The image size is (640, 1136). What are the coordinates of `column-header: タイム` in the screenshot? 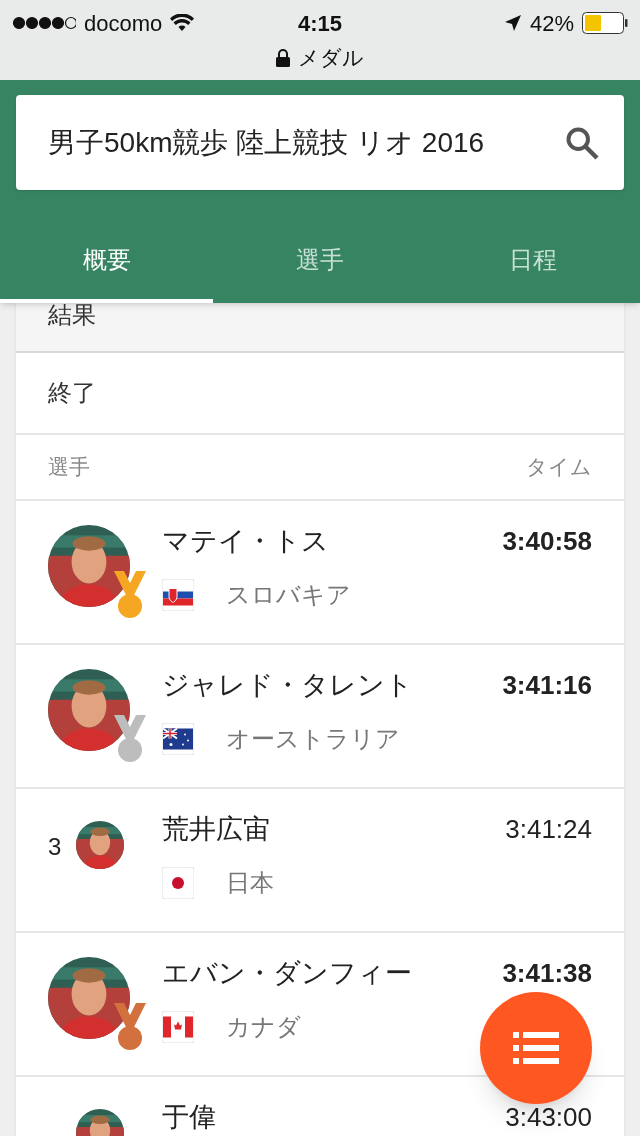 It's located at (559, 467).